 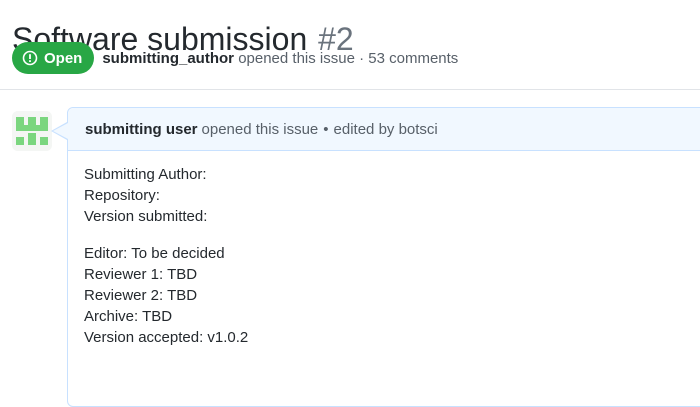 I want to click on comment-opened-text: opened this issue, so click(x=260, y=129).